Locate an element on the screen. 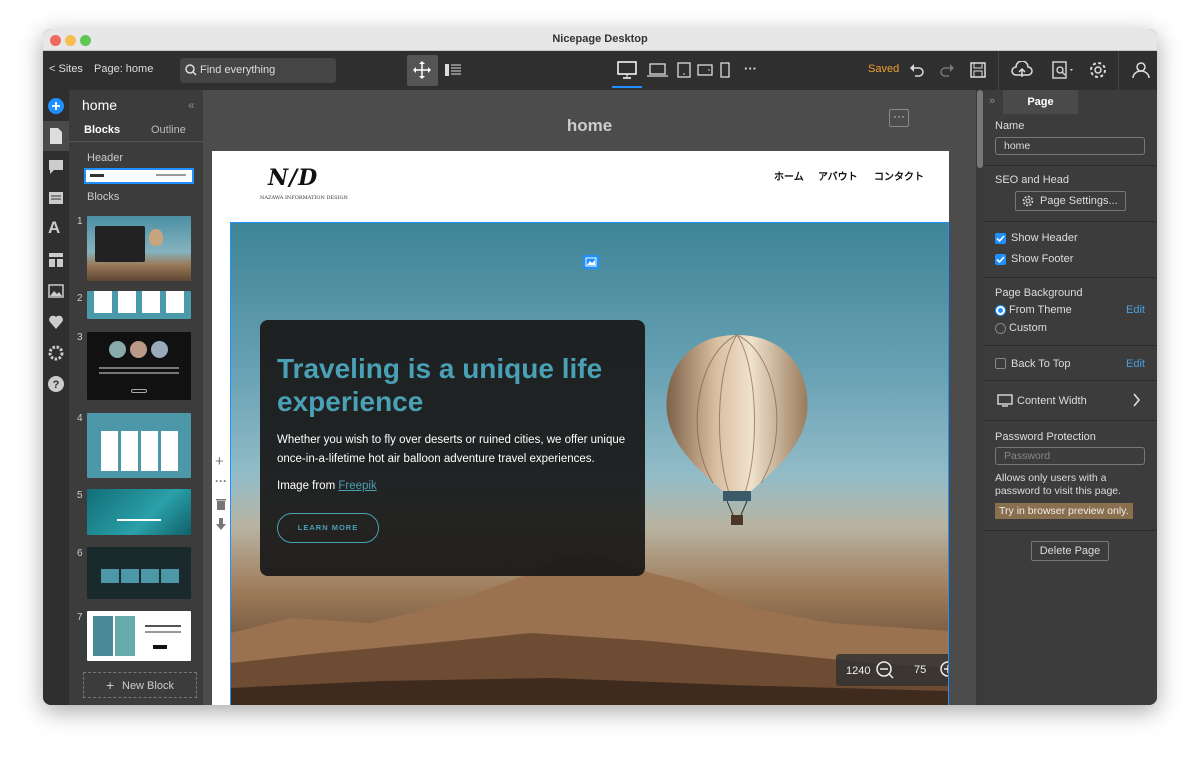 Image resolution: width=1200 pixels, height=763 pixels. redo-icon is located at coordinates (947, 70).